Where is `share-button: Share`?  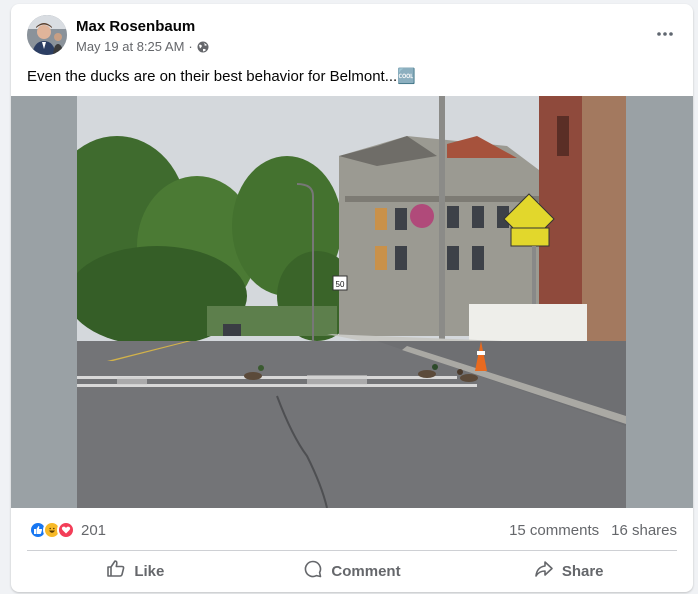
share-button: Share is located at coordinates (568, 571).